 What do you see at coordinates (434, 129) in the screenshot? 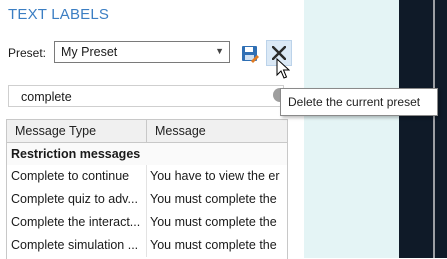
I see `selection-edge` at bounding box center [434, 129].